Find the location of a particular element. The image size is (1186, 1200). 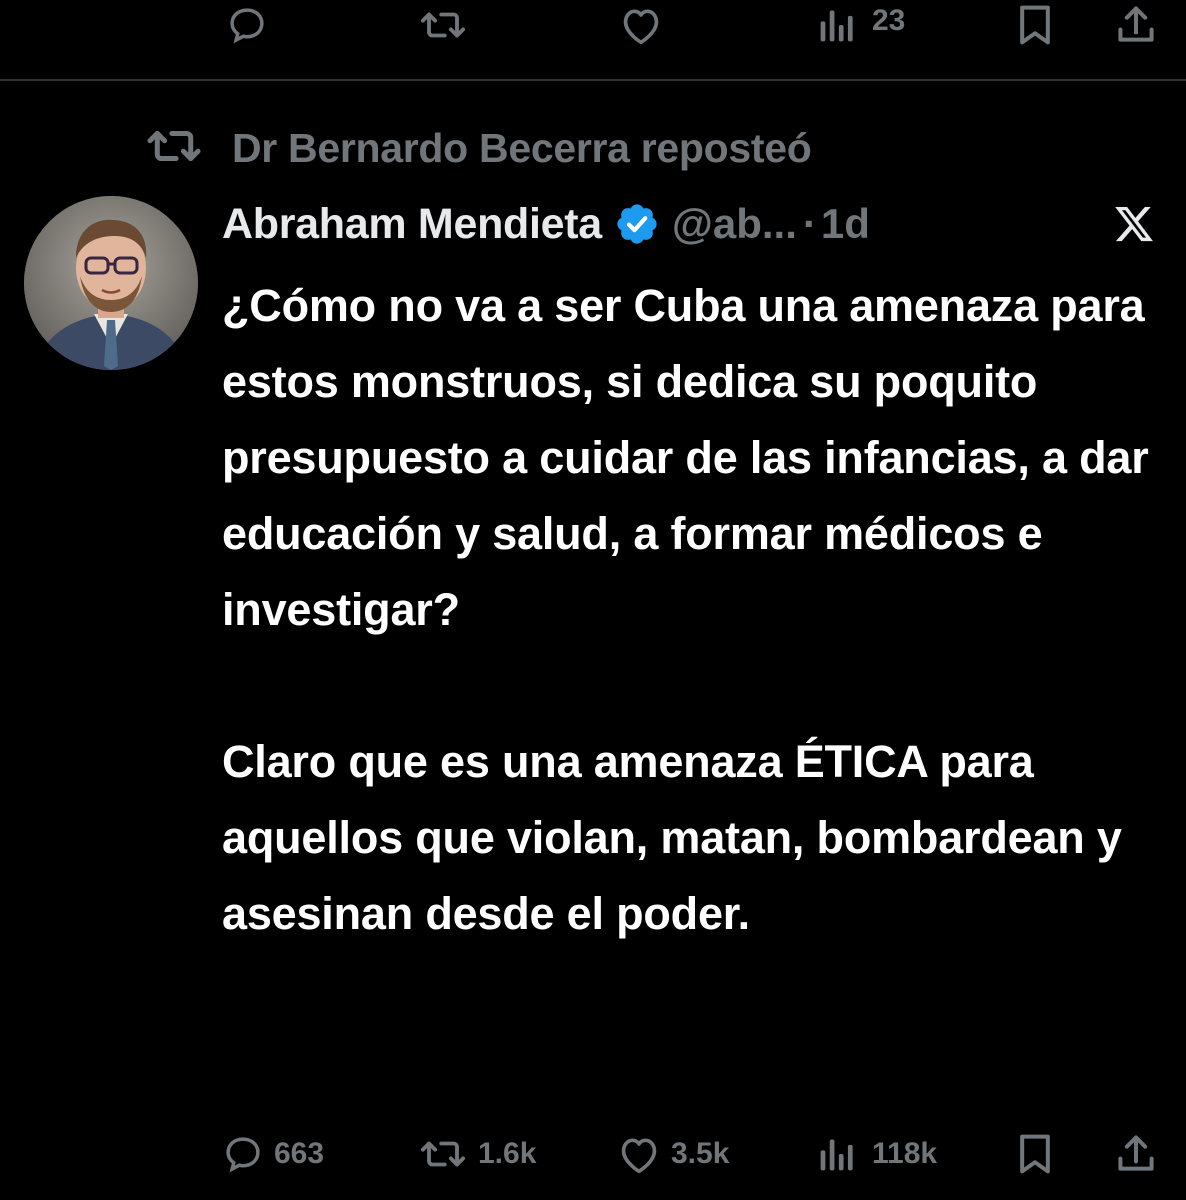

reply-button is located at coordinates (247, 25).